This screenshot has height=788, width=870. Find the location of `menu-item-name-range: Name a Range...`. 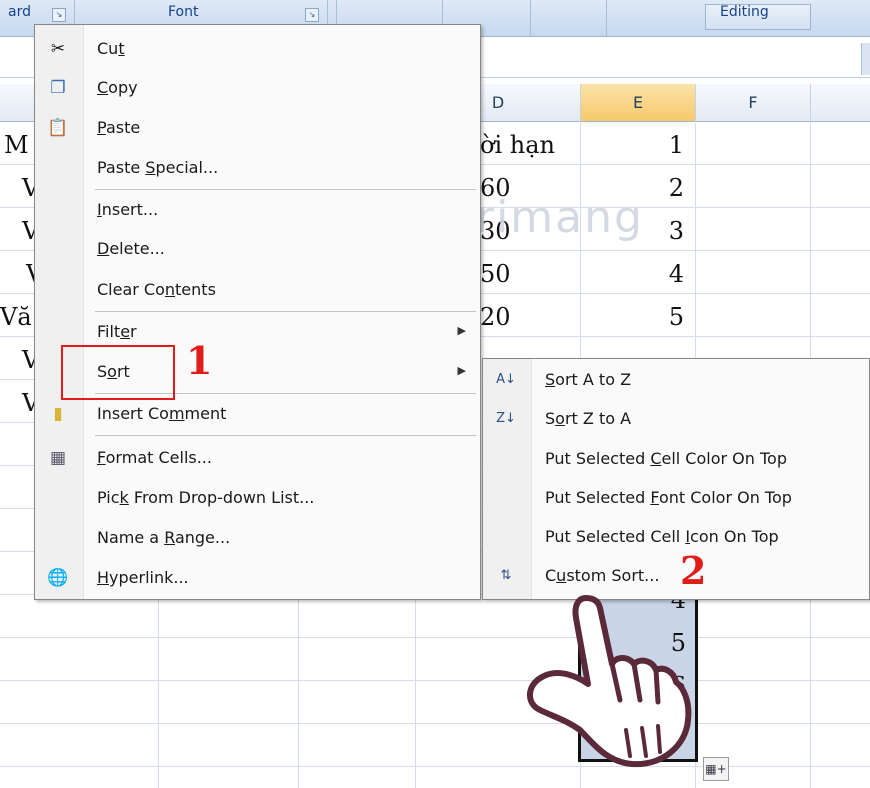

menu-item-name-range: Name a Range... is located at coordinates (257, 538).